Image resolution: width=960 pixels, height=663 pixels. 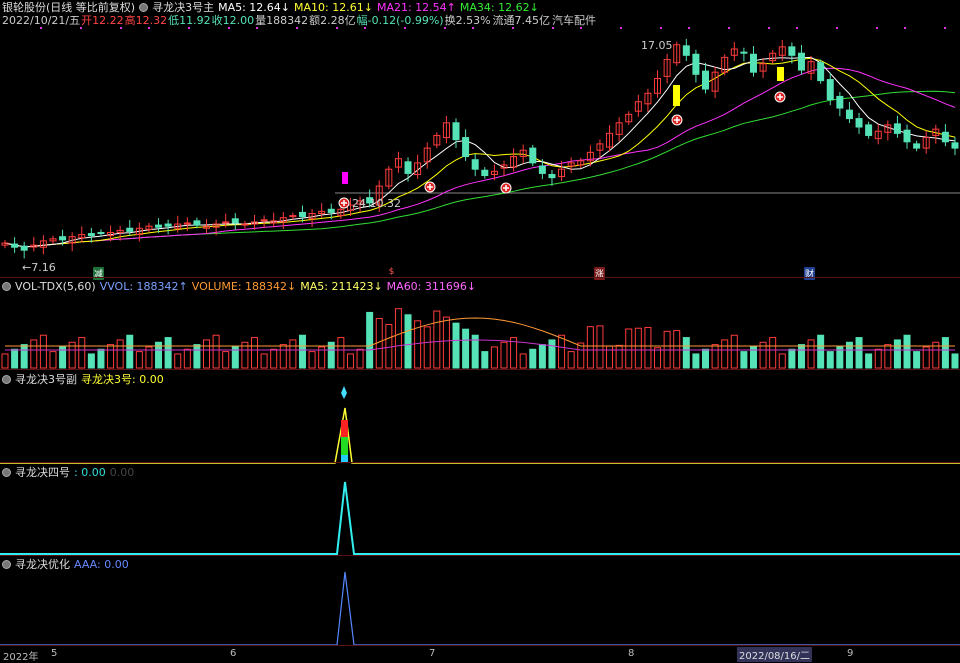 I want to click on panel3-value: 寻龙决3号: 0.00, so click(x=122, y=379).